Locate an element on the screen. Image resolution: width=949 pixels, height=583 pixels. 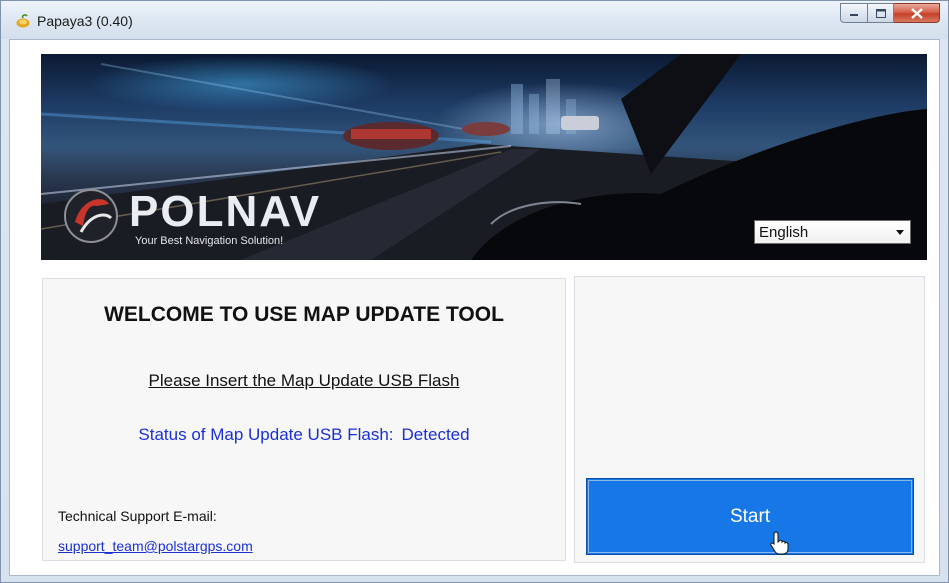
window-title: Papaya3 (0.40) is located at coordinates (85, 21).